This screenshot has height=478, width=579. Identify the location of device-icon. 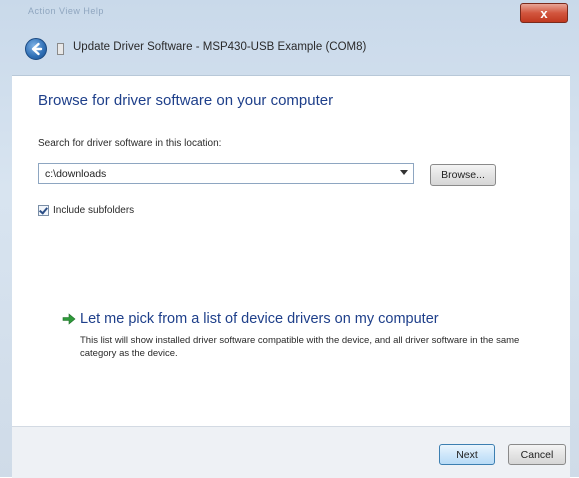
(60, 49).